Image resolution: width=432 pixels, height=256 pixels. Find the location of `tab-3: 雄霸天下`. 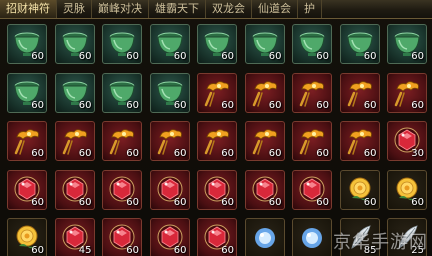

tab-3: 雄霸天下 is located at coordinates (177, 9).